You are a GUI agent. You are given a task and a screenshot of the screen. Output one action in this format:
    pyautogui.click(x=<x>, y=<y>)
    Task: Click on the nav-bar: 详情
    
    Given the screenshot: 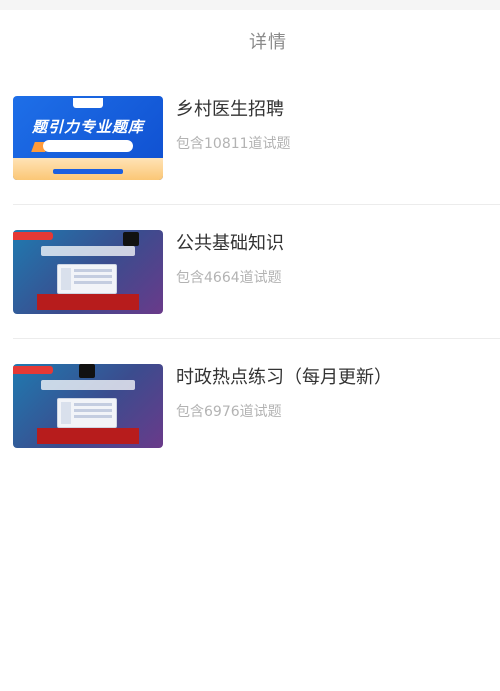 What is the action you would take?
    pyautogui.click(x=250, y=41)
    